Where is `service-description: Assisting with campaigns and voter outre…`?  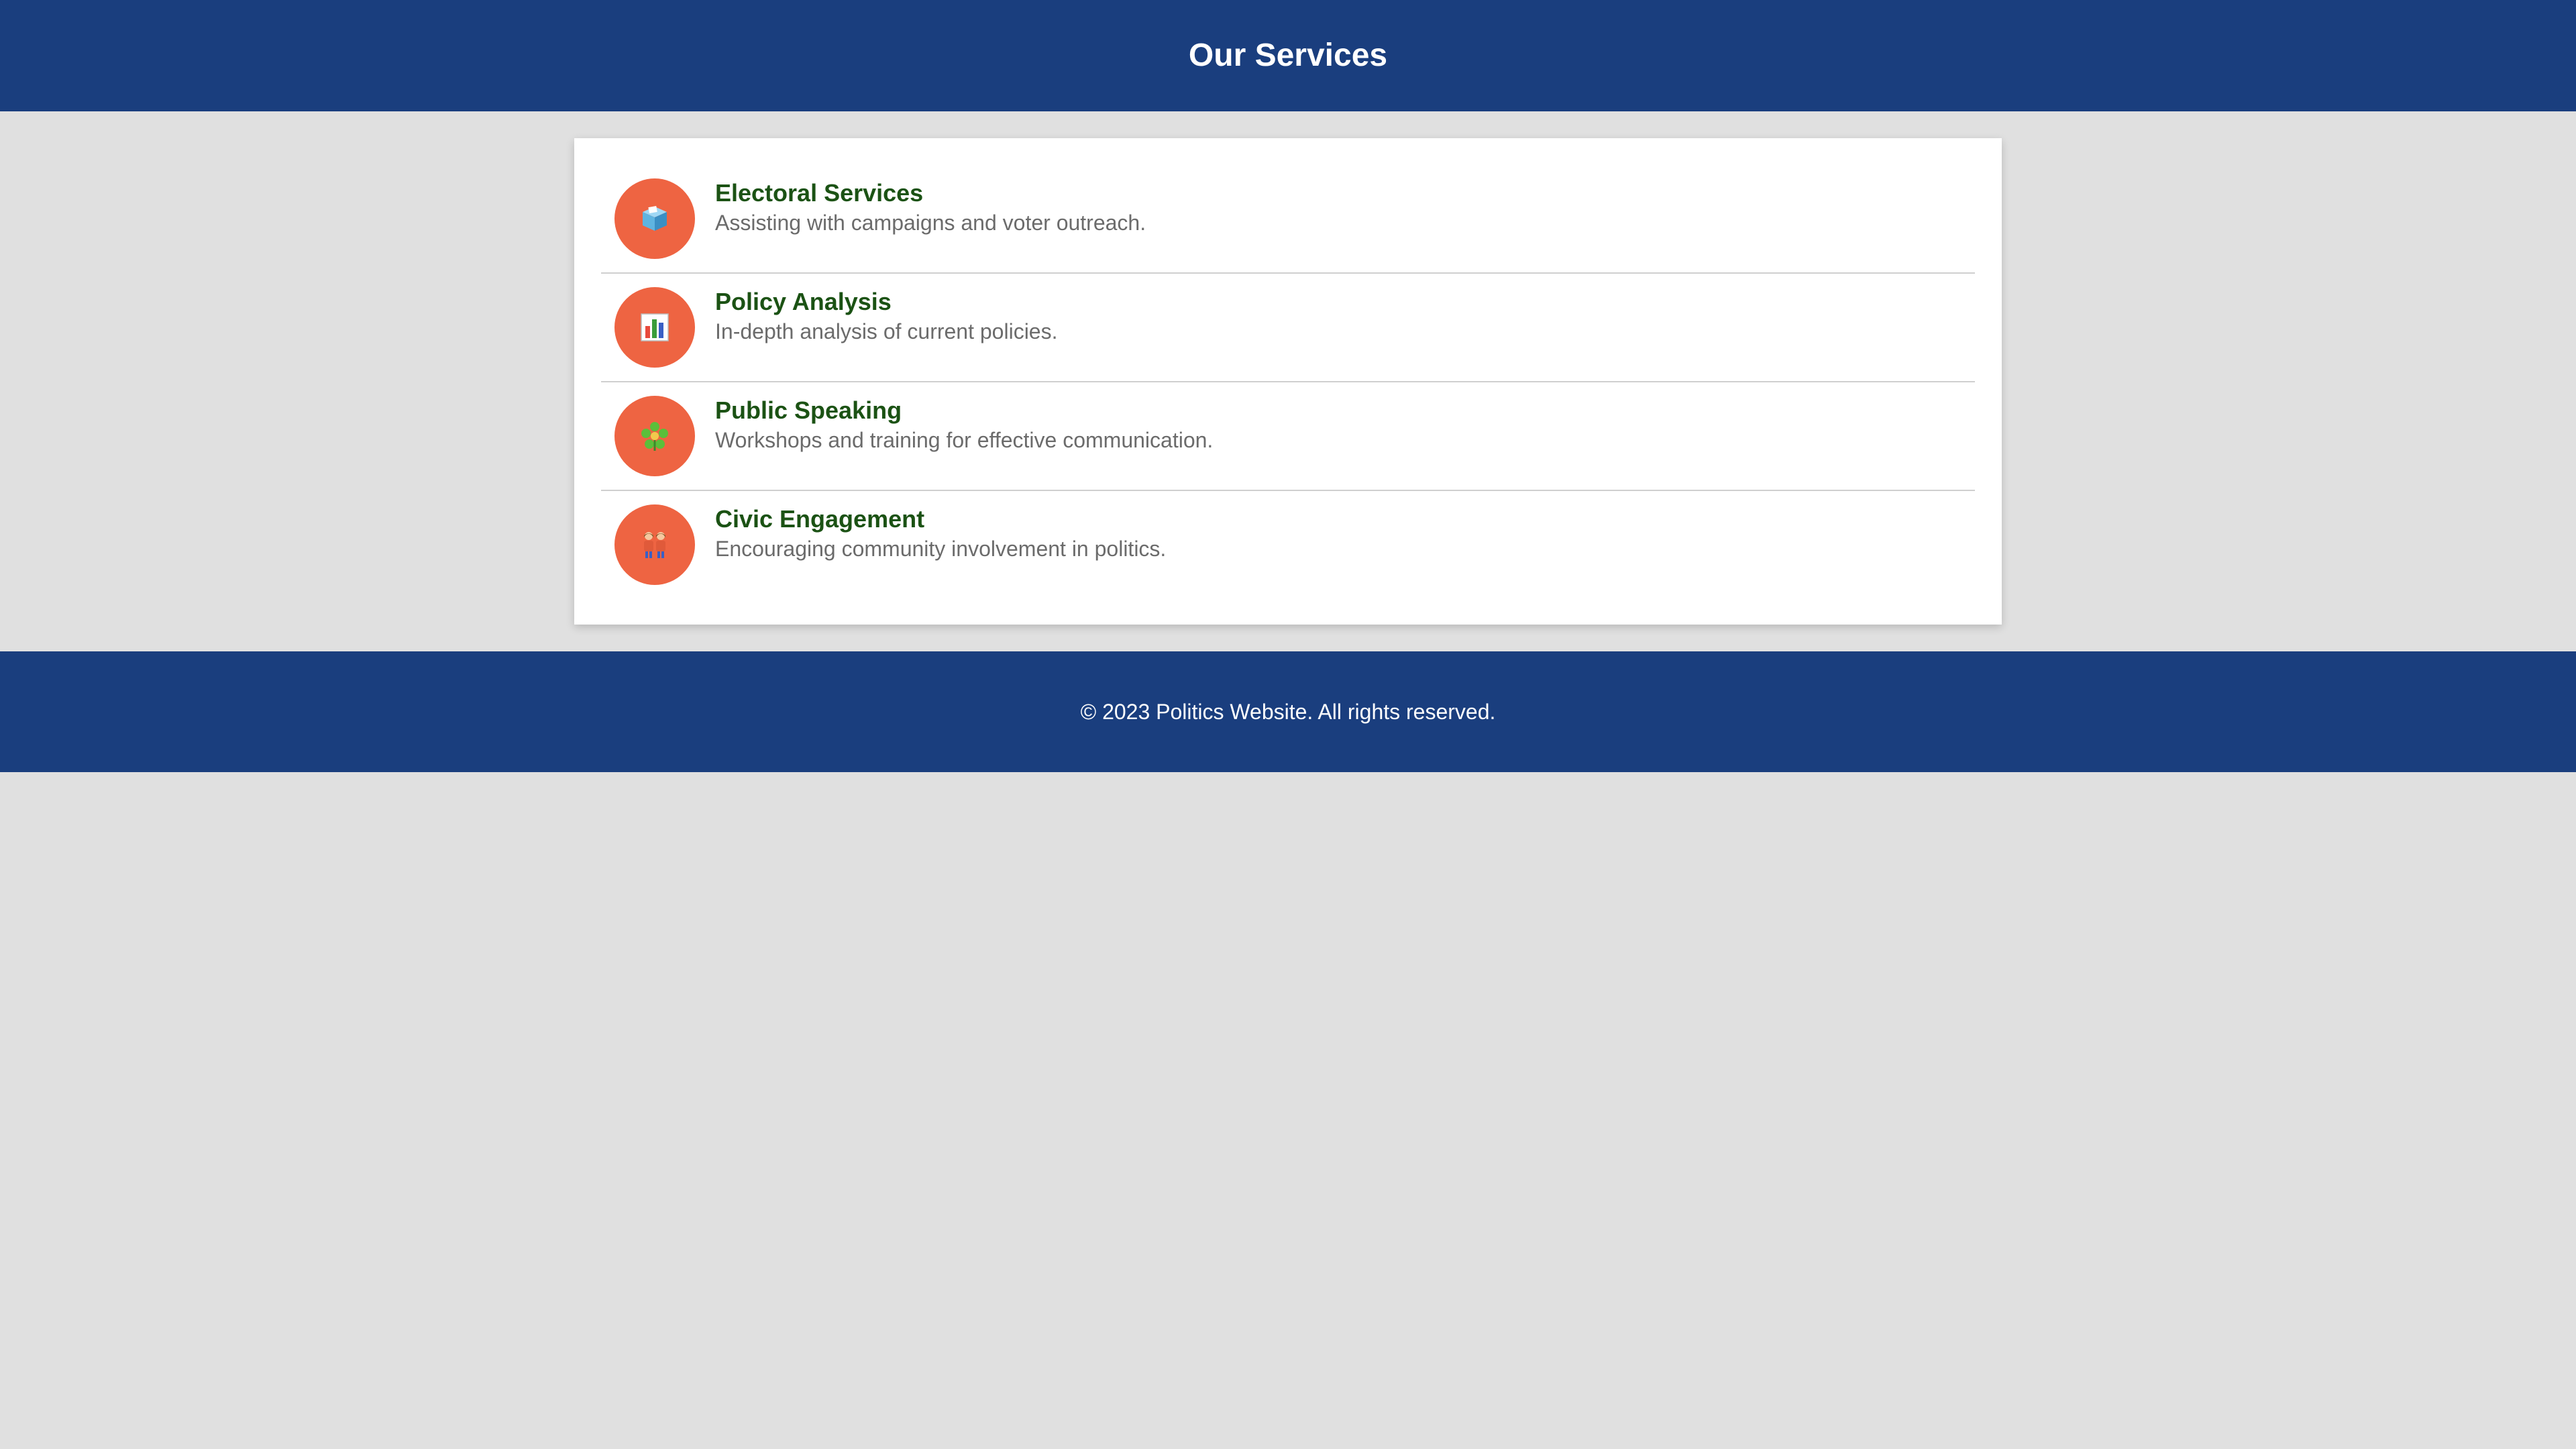
service-description: Assisting with campaigns and voter outre… is located at coordinates (930, 223).